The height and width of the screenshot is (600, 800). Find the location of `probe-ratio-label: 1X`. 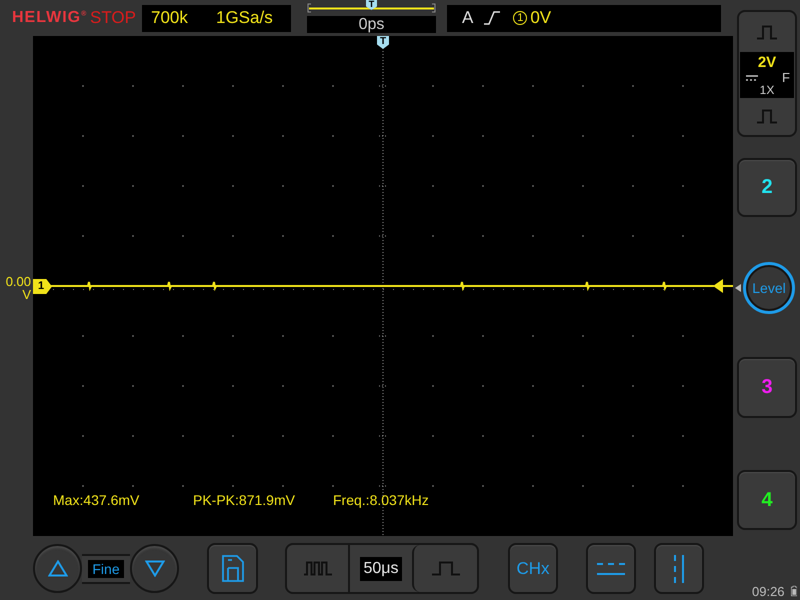

probe-ratio-label: 1X is located at coordinates (767, 90).